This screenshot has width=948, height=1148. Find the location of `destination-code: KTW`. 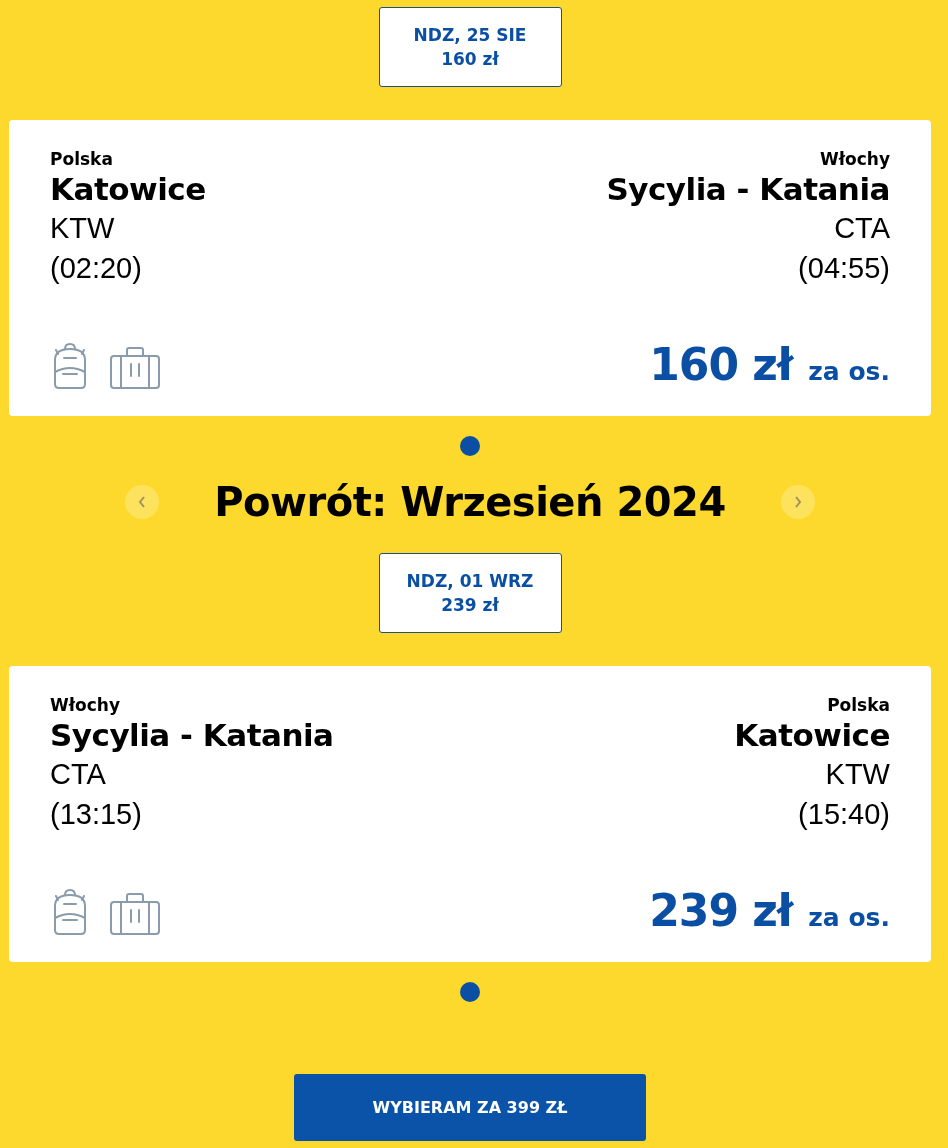

destination-code: KTW is located at coordinates (857, 774).